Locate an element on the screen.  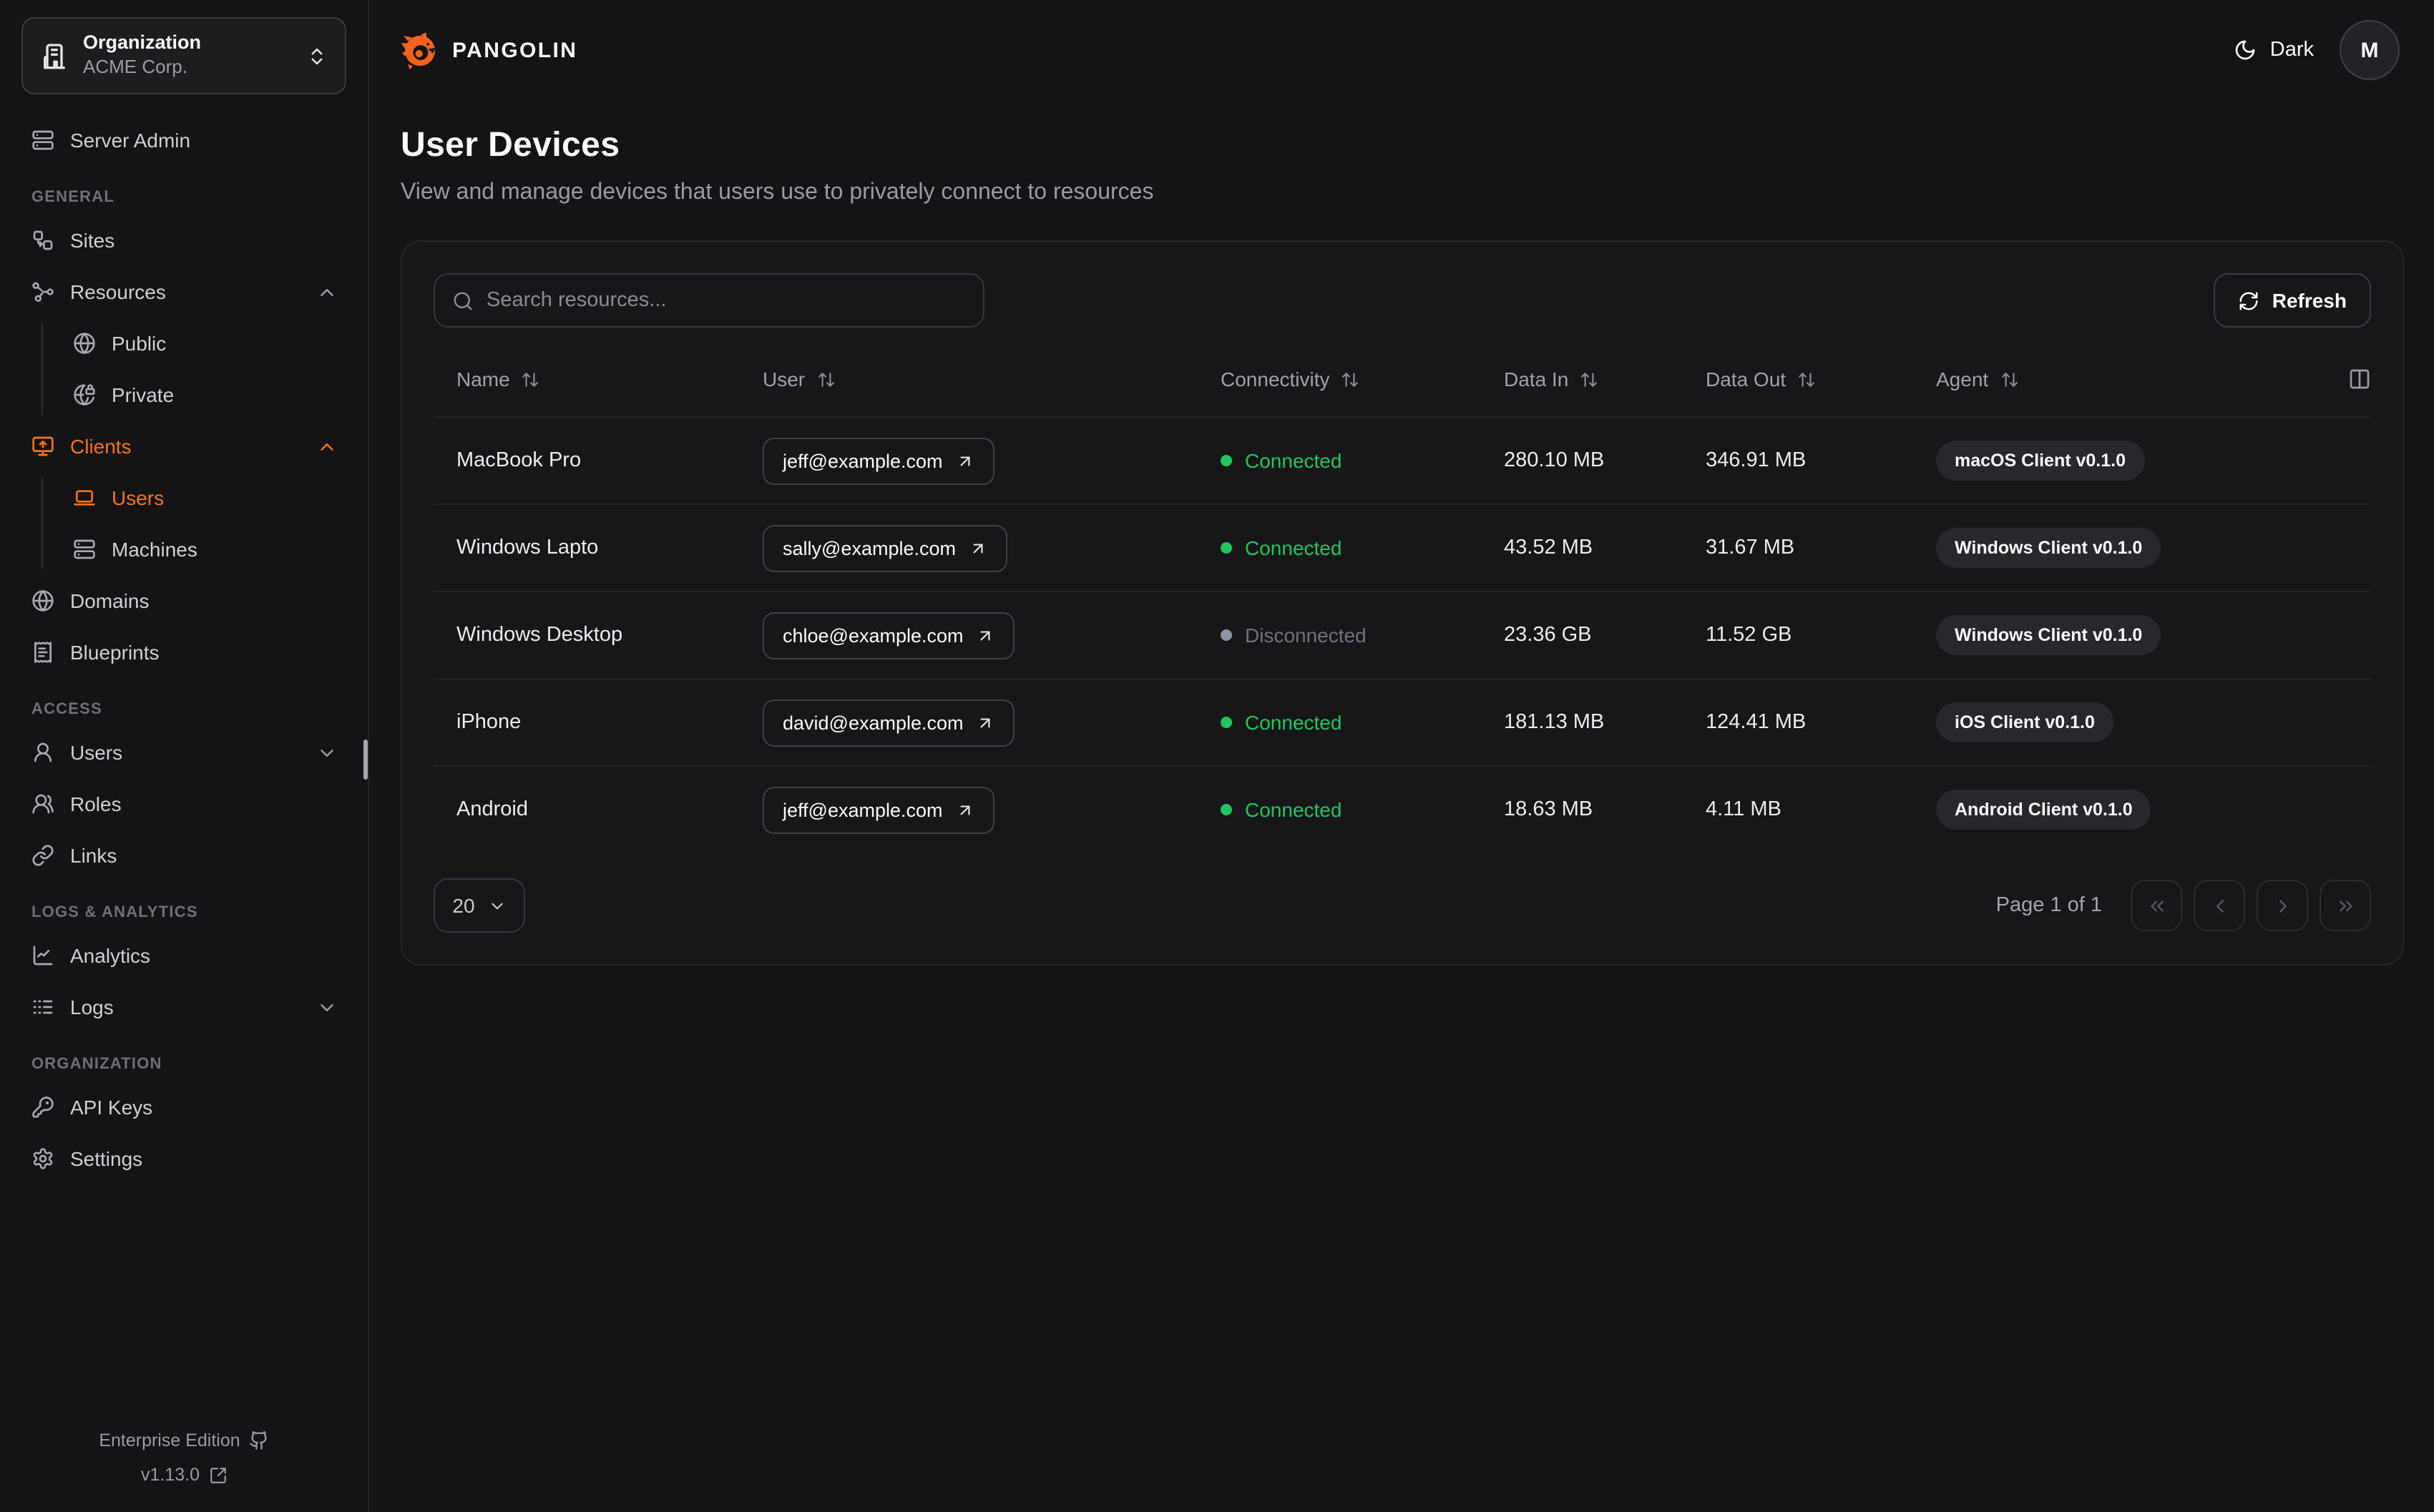
column-visibility-button is located at coordinates (2354, 379).